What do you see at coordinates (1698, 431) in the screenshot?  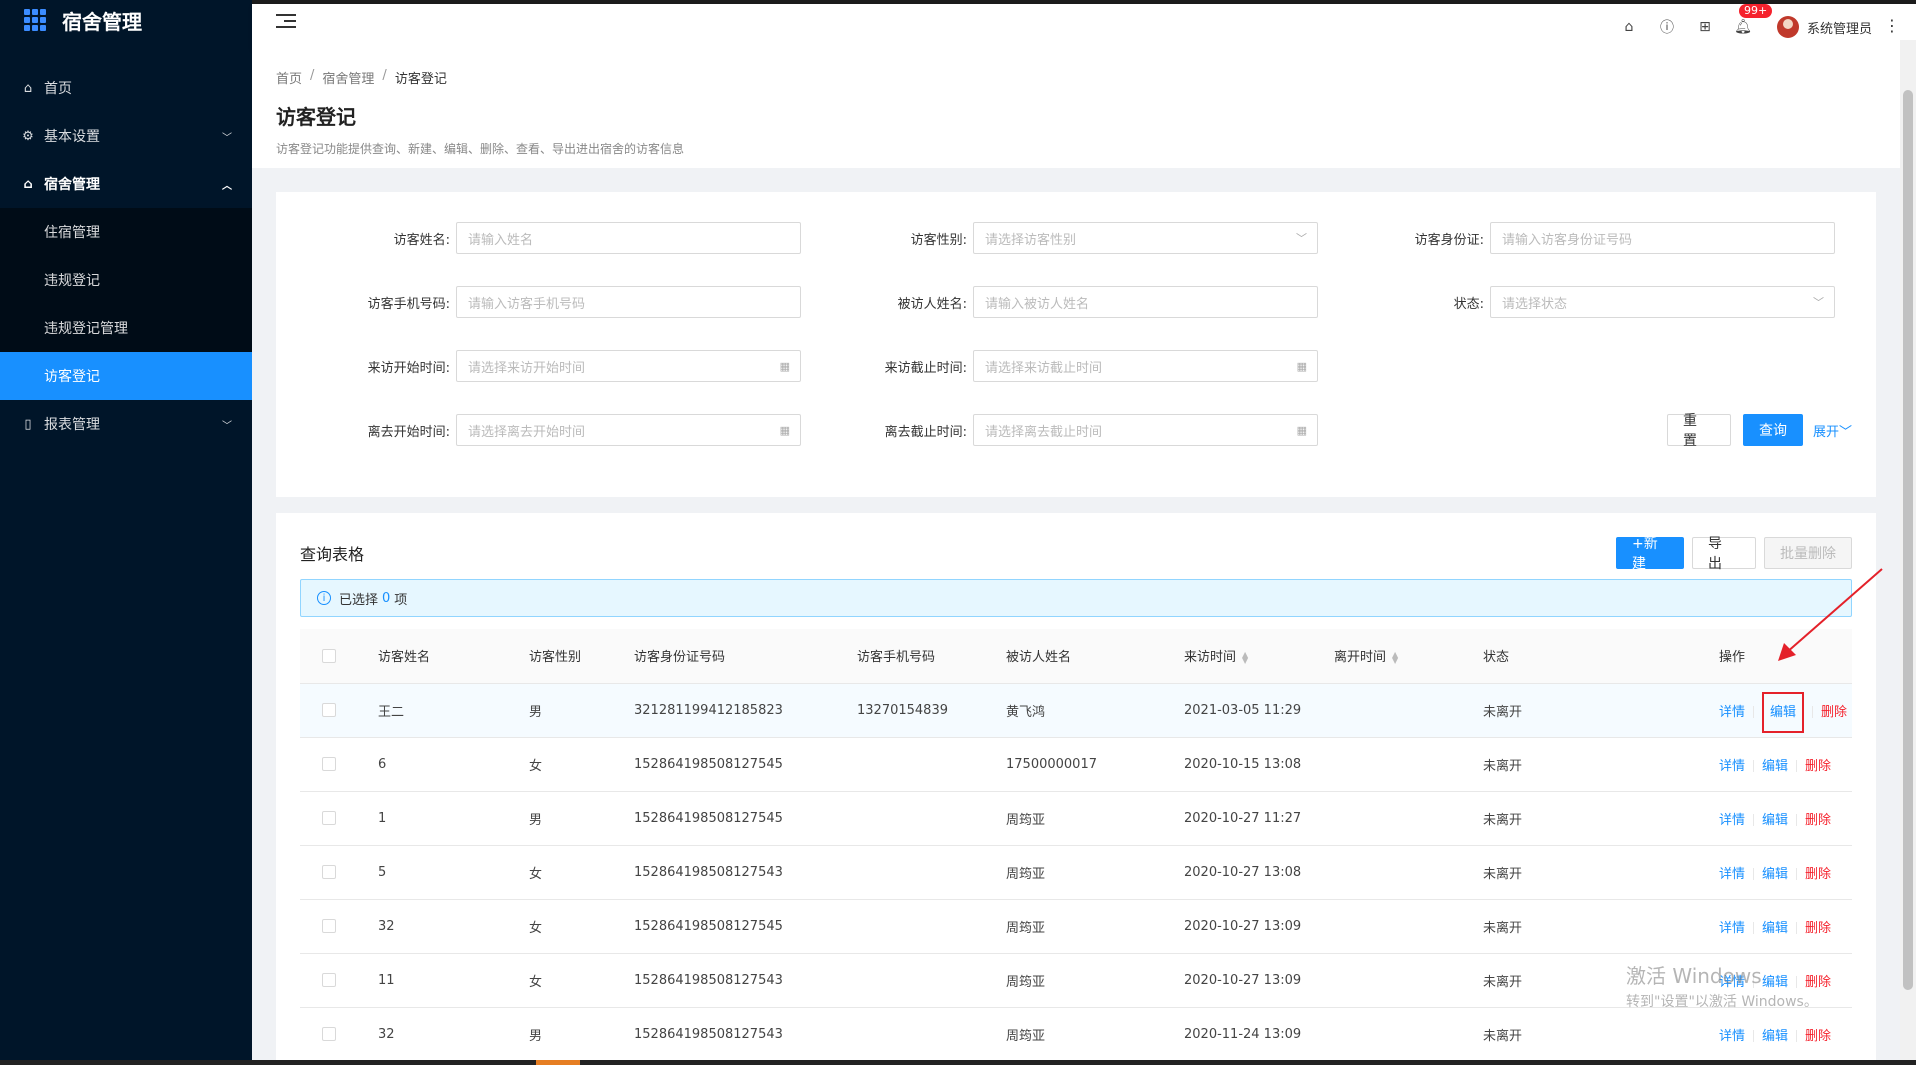 I see `reset-button: 重 置` at bounding box center [1698, 431].